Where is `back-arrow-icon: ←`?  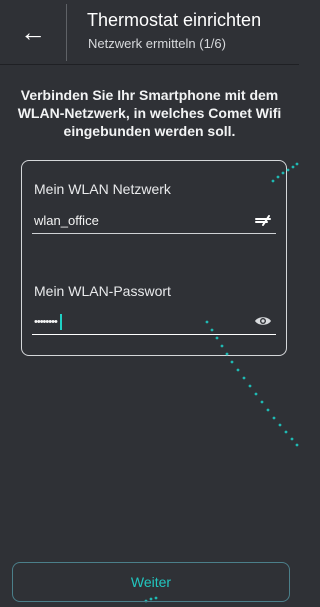
back-arrow-icon: ← is located at coordinates (33, 32).